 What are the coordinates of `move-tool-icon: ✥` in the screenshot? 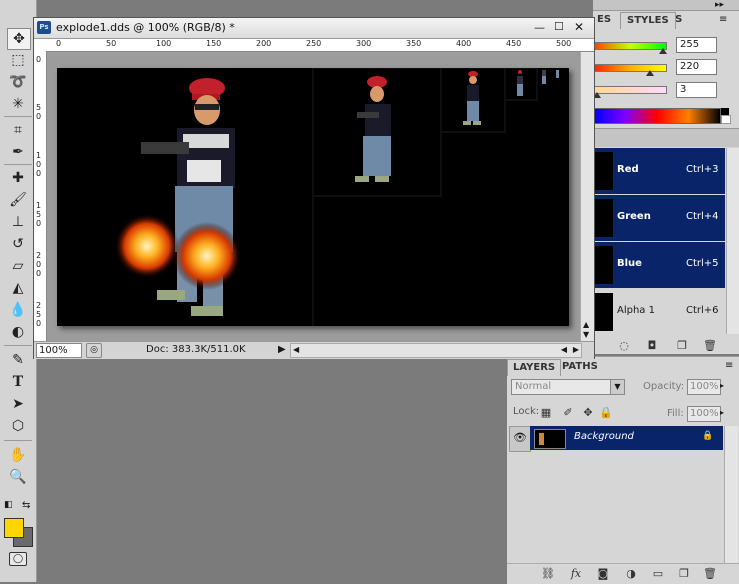 It's located at (19, 39).